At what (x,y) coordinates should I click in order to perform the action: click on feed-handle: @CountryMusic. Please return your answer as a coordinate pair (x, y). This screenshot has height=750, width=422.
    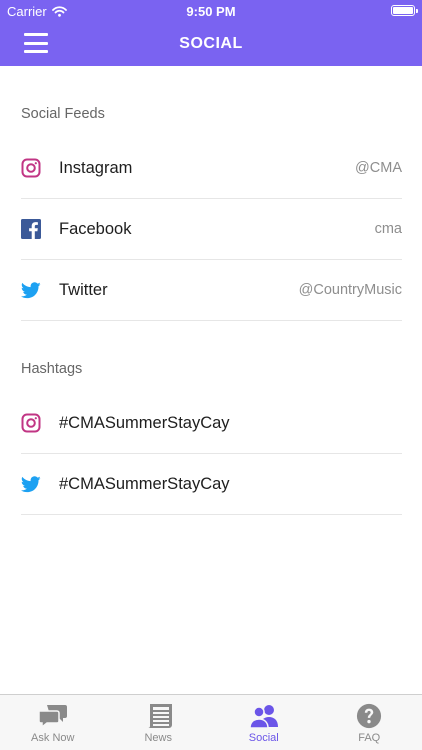
    Looking at the image, I should click on (350, 290).